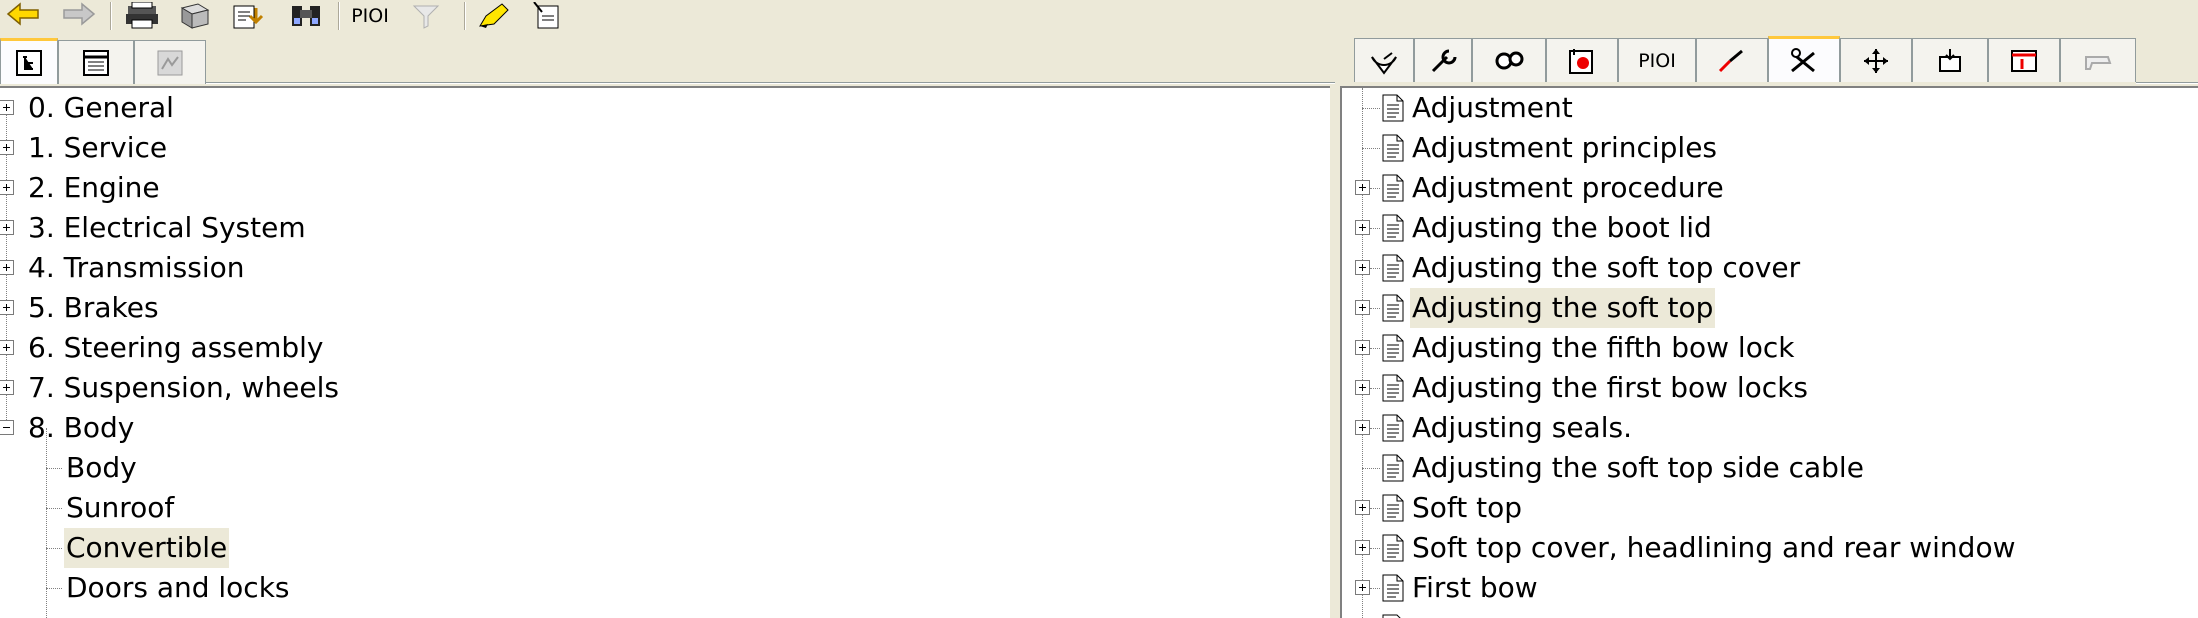 The image size is (2198, 618). What do you see at coordinates (24, 16) in the screenshot?
I see `back-button` at bounding box center [24, 16].